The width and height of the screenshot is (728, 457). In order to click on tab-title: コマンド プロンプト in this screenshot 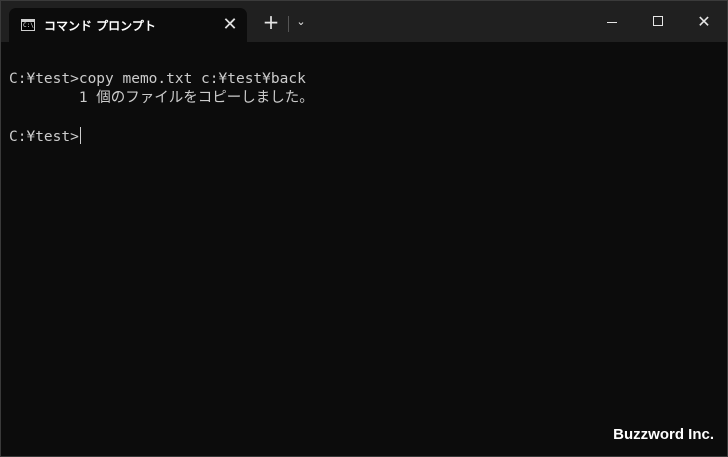, I will do `click(100, 26)`.